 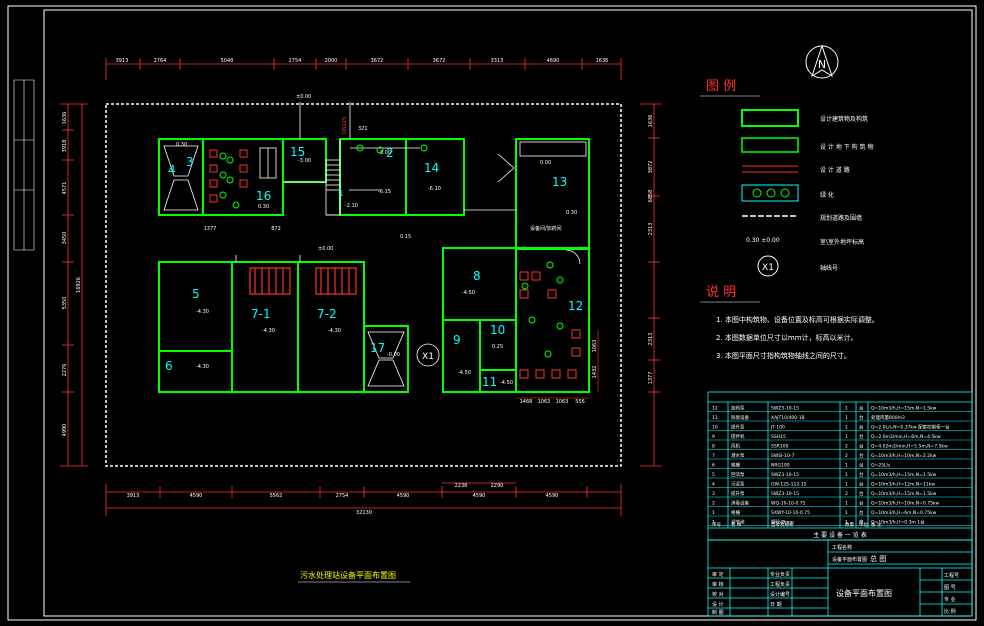 What do you see at coordinates (477, 276) in the screenshot?
I see `room-label-8: 8` at bounding box center [477, 276].